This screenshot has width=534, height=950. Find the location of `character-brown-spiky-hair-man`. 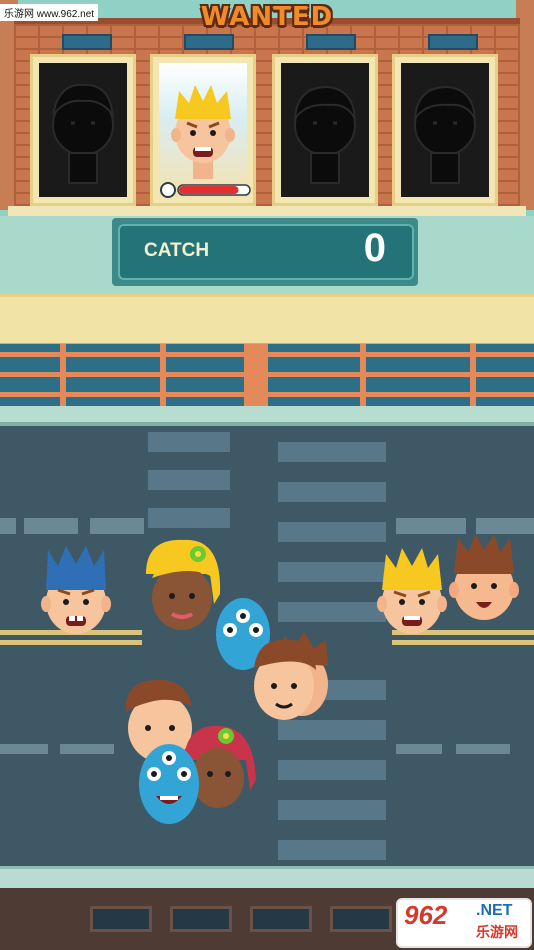

character-brown-spiky-hair-man is located at coordinates (484, 578).